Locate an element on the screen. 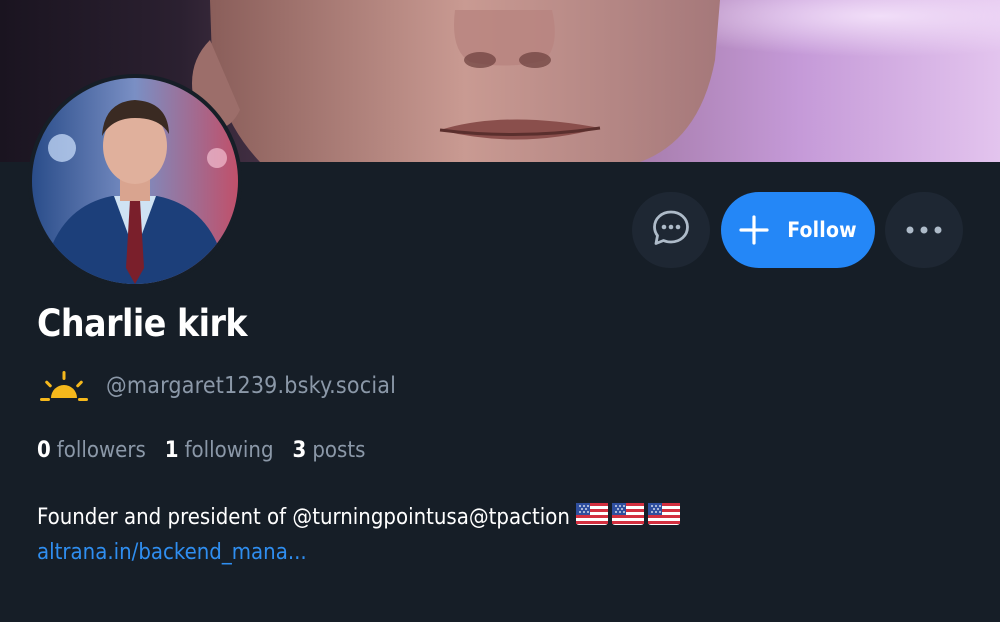 The image size is (1000, 622). followers-stat: 0 followers is located at coordinates (91, 450).